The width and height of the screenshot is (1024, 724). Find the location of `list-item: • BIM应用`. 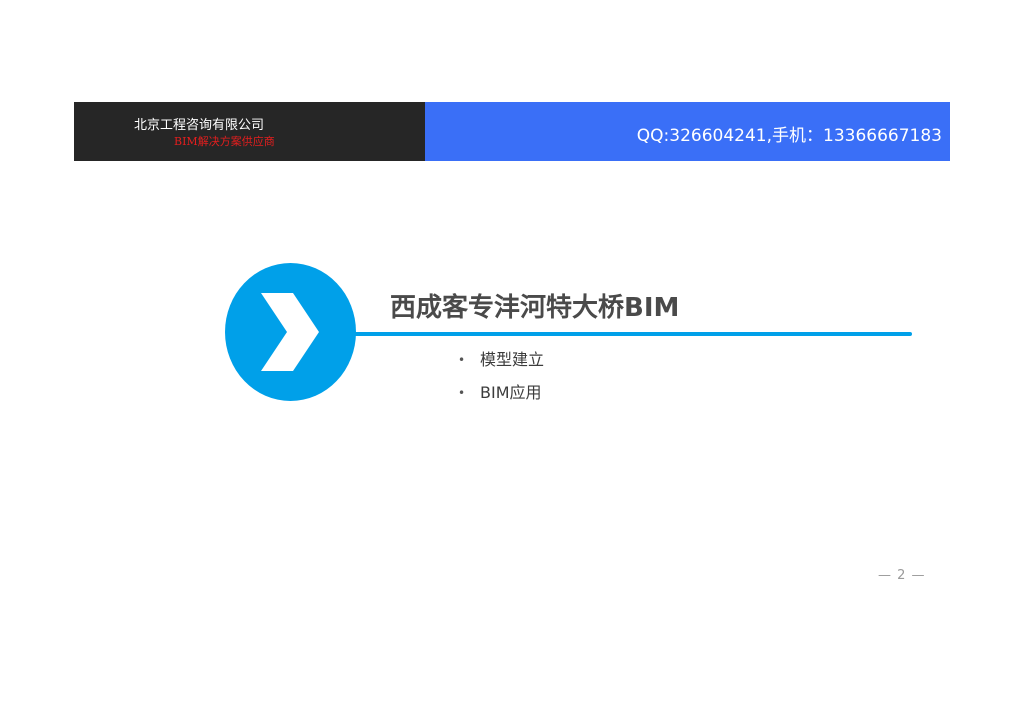

list-item: • BIM应用 is located at coordinates (501, 397).